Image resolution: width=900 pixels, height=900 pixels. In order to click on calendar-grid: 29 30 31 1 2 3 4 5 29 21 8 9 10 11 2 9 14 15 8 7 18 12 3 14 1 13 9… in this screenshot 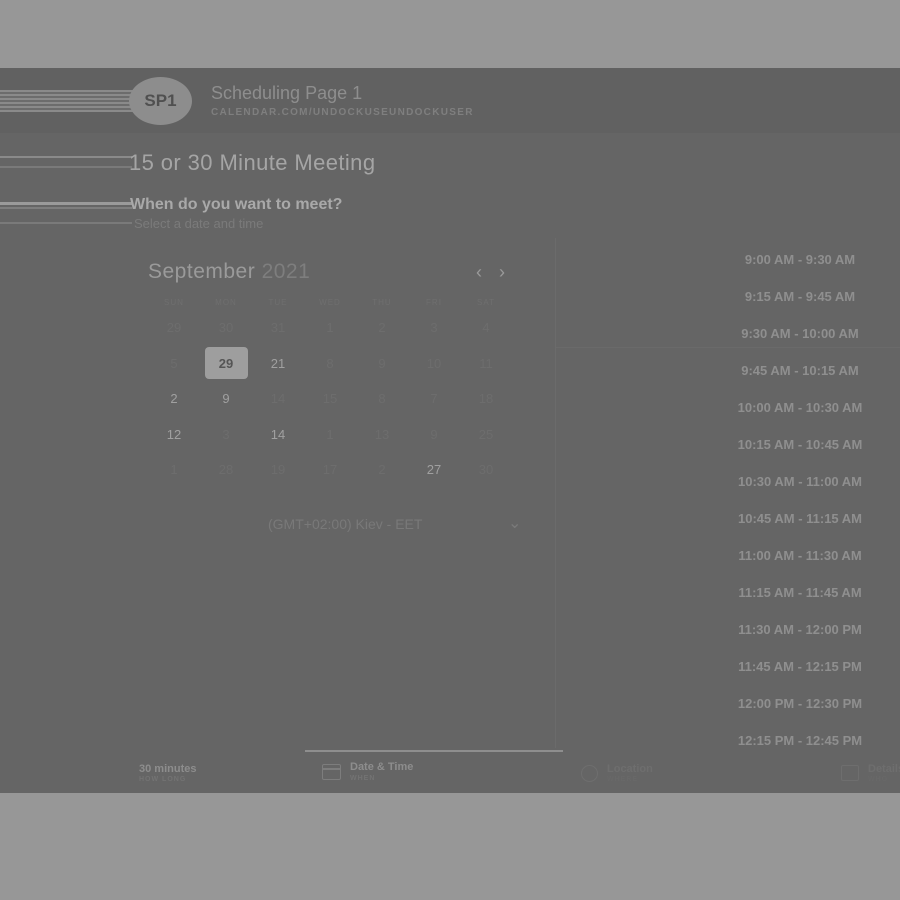, I will do `click(330, 399)`.